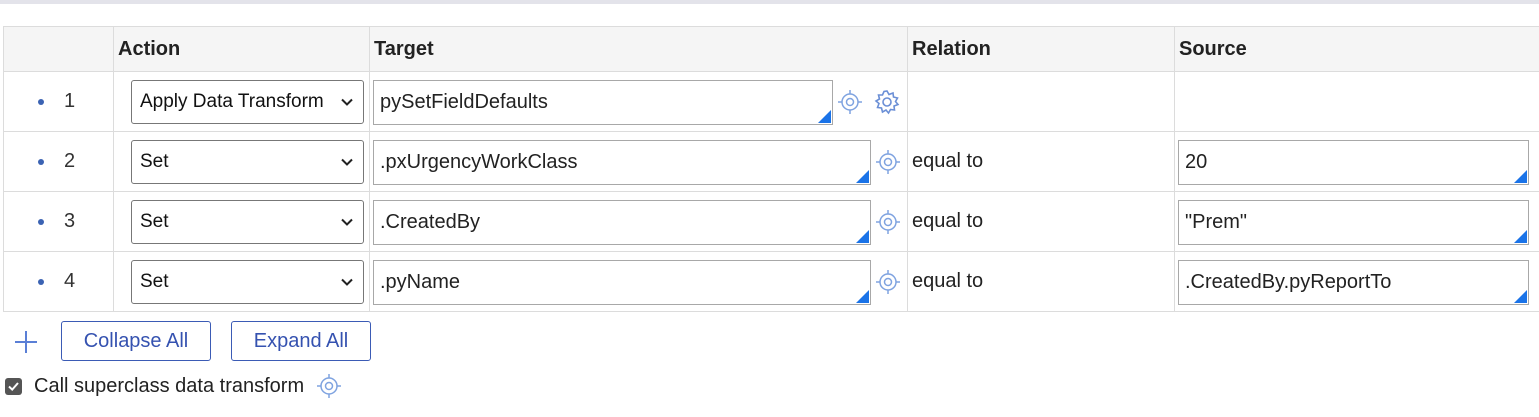 This screenshot has width=1539, height=417. What do you see at coordinates (169, 385) in the screenshot?
I see `superclass-label: Call superclass data transform` at bounding box center [169, 385].